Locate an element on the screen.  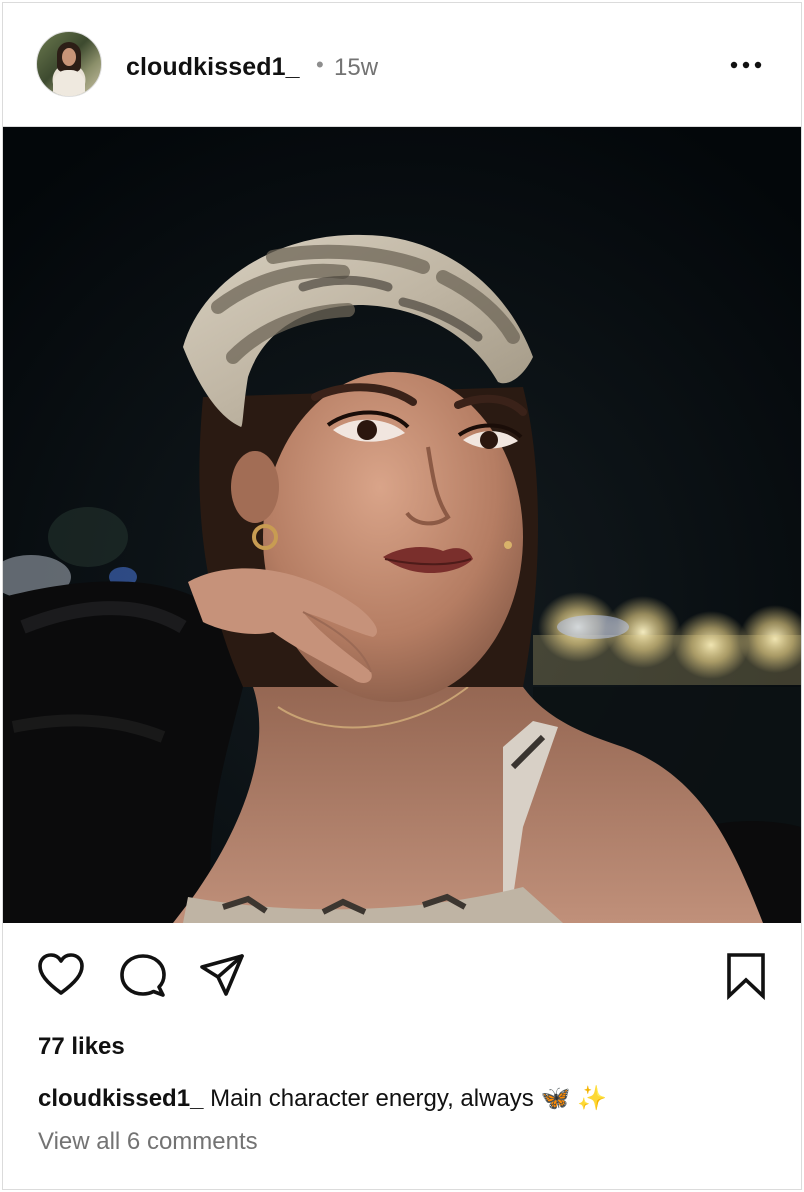
paper-plane-icon is located at coordinates (222, 975).